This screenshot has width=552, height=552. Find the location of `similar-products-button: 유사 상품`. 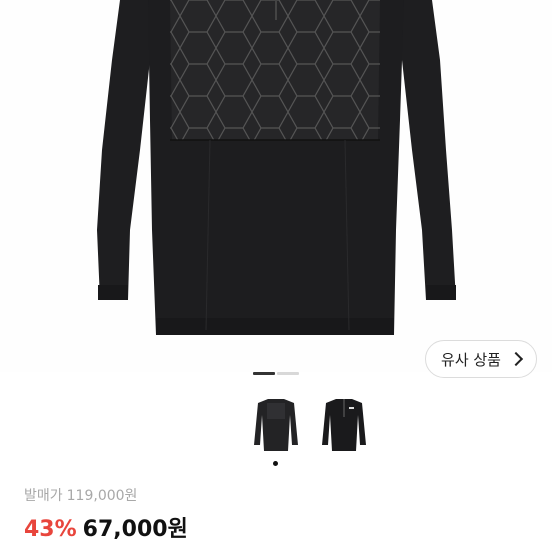

similar-products-button: 유사 상품 is located at coordinates (481, 359).